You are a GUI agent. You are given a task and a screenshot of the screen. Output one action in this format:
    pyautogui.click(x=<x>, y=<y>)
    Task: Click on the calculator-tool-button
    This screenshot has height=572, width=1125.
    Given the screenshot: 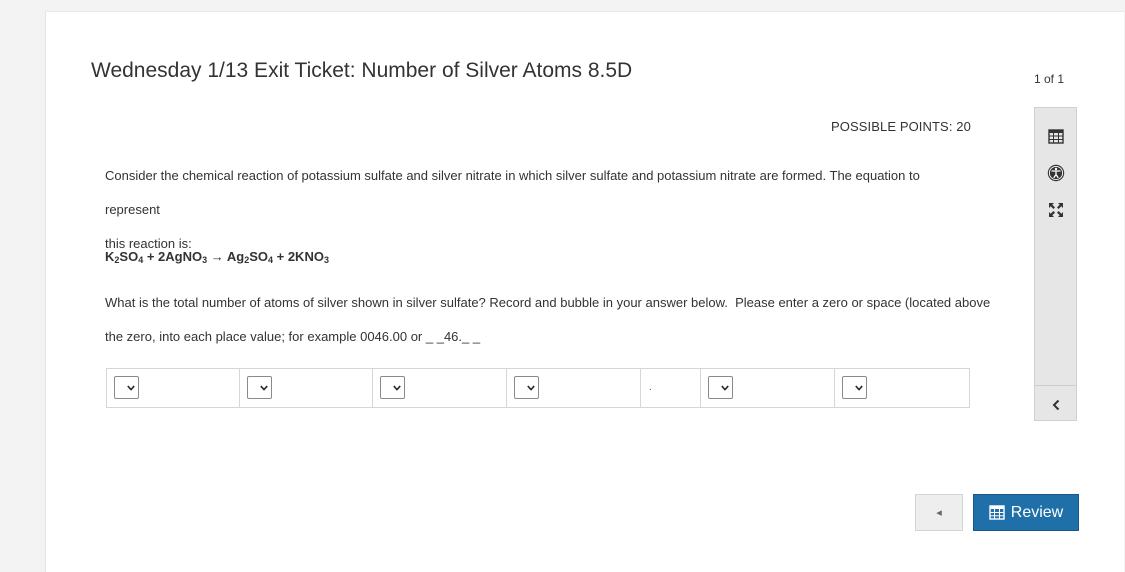 What is the action you would take?
    pyautogui.click(x=1055, y=136)
    